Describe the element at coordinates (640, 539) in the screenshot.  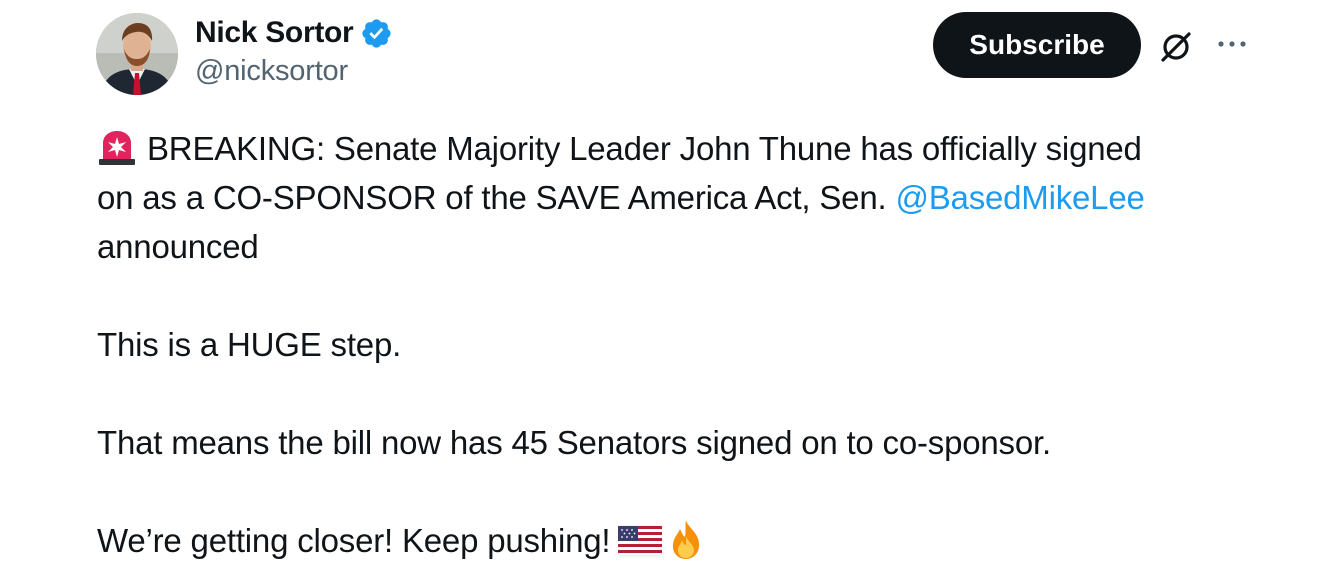
I see `us-flag-emoji-icon` at that location.